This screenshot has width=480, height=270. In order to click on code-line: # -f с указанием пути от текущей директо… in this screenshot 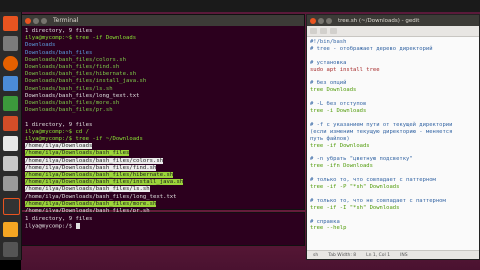, I will do `click(381, 124)`.